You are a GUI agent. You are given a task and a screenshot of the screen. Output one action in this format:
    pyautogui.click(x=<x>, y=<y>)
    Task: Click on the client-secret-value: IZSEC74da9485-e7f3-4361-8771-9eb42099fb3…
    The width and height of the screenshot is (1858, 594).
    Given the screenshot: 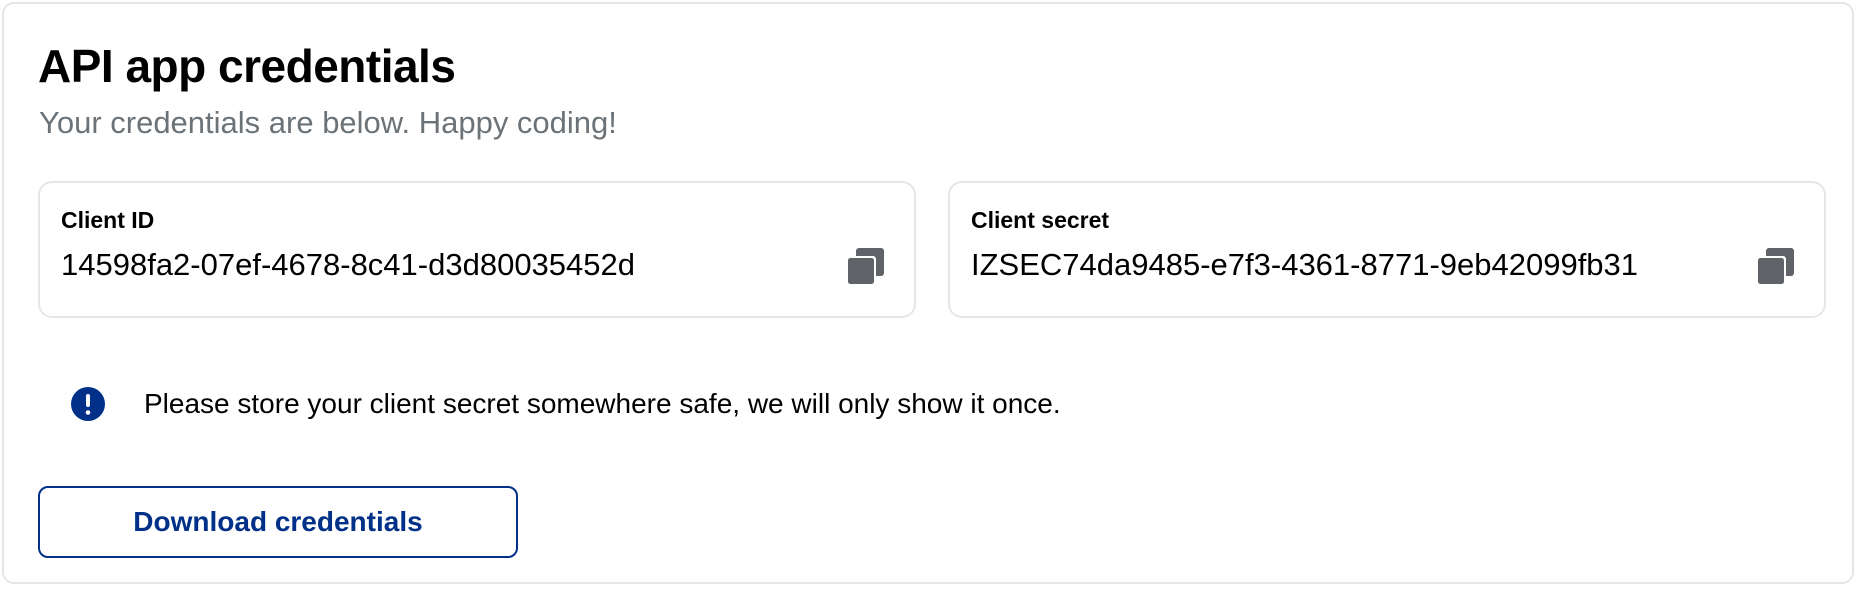 What is the action you would take?
    pyautogui.click(x=1304, y=265)
    